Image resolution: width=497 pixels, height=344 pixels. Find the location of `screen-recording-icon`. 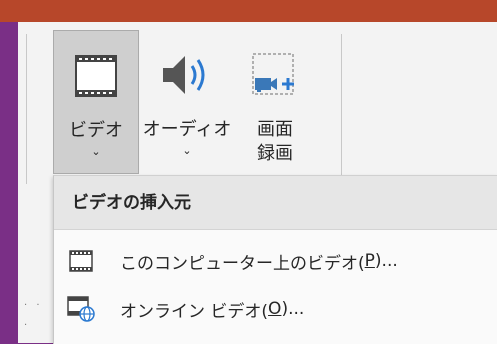

screen-recording-icon is located at coordinates (273, 74).